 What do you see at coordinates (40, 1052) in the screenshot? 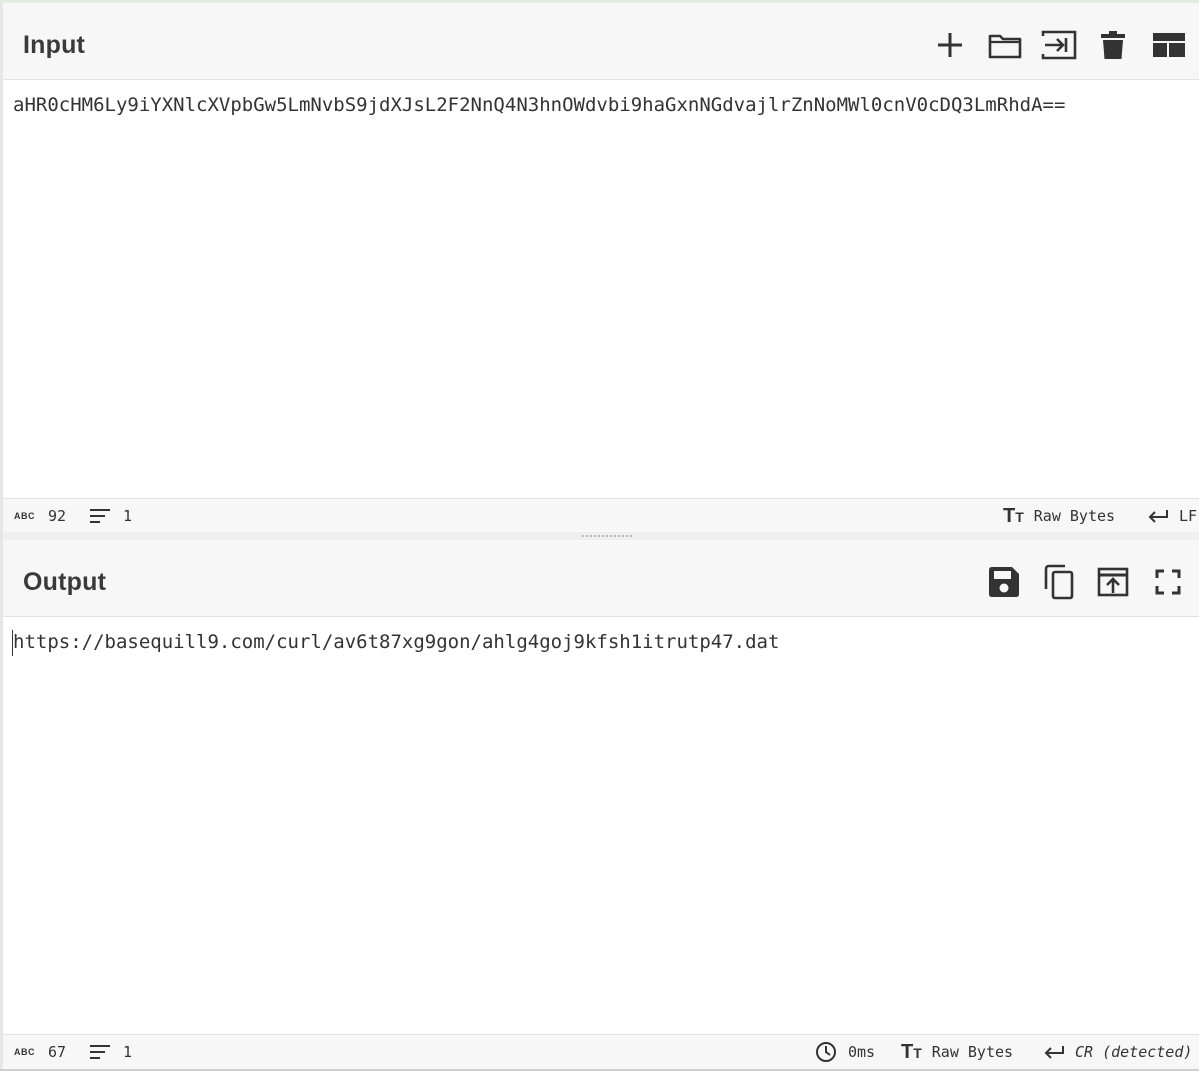
I see `output-length-info: ABC 67` at bounding box center [40, 1052].